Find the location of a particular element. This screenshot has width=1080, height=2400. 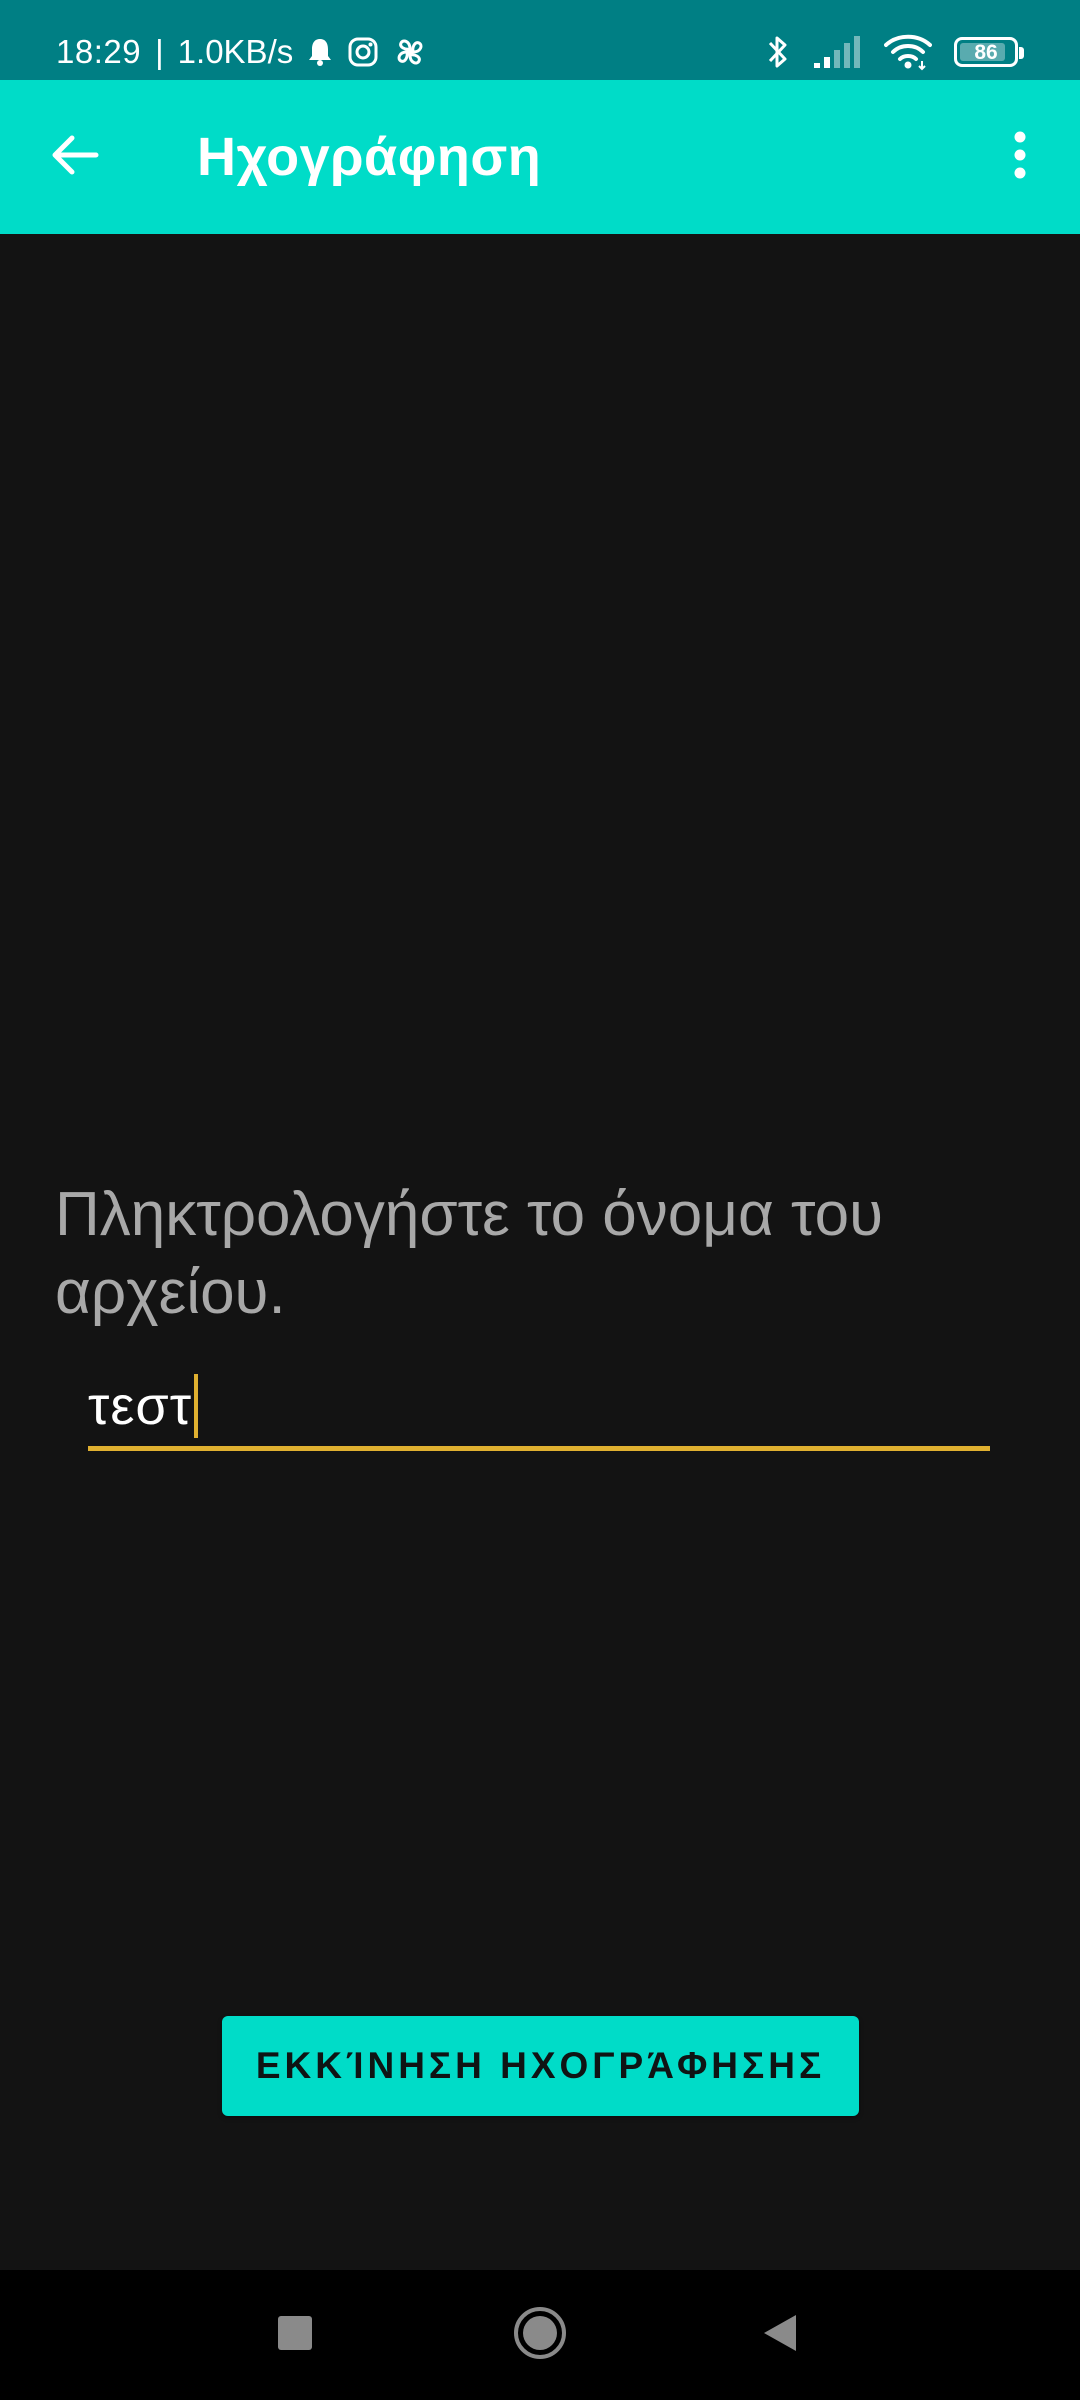

pinwheel-icon is located at coordinates (410, 52).